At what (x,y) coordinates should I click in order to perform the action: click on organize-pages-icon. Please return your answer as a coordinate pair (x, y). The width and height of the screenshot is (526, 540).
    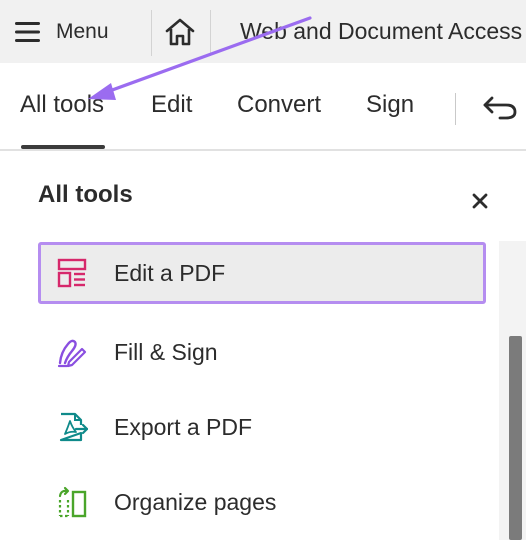
    Looking at the image, I should click on (72, 502).